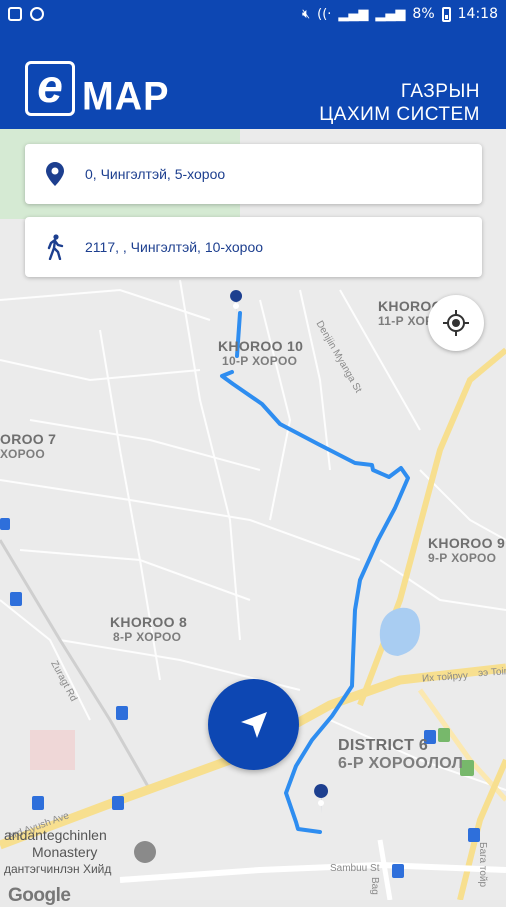  Describe the element at coordinates (477, 14) in the screenshot. I see `clock: 14:18` at that location.